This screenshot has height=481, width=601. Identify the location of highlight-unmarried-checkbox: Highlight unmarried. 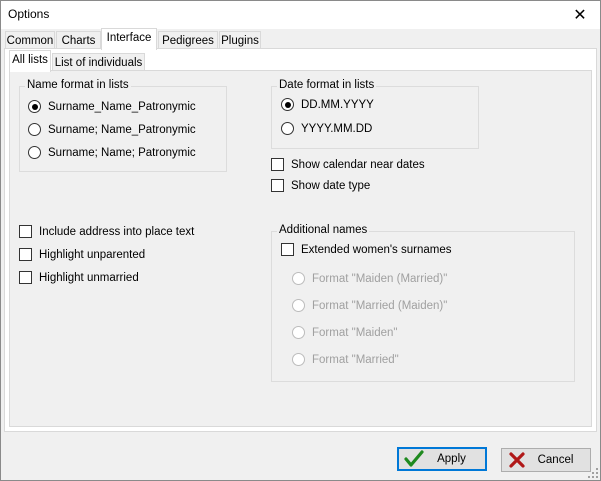
(79, 277).